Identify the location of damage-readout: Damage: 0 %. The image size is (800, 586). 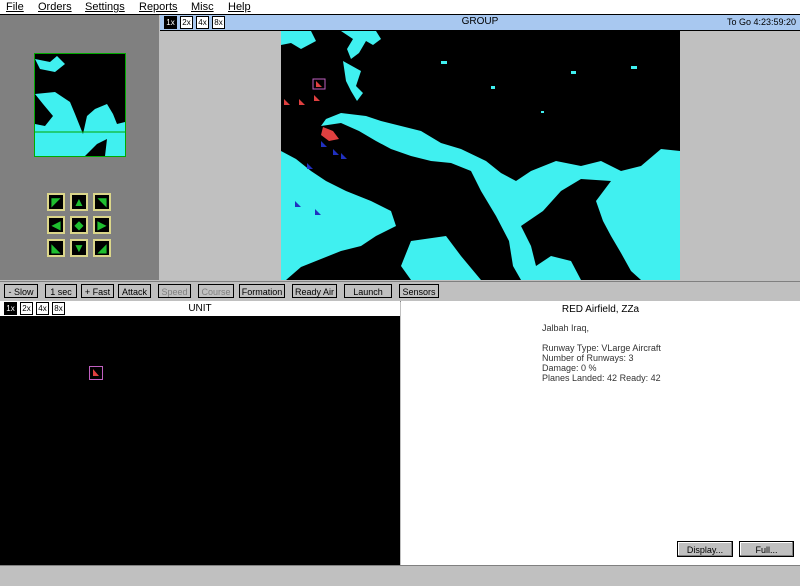
(569, 368).